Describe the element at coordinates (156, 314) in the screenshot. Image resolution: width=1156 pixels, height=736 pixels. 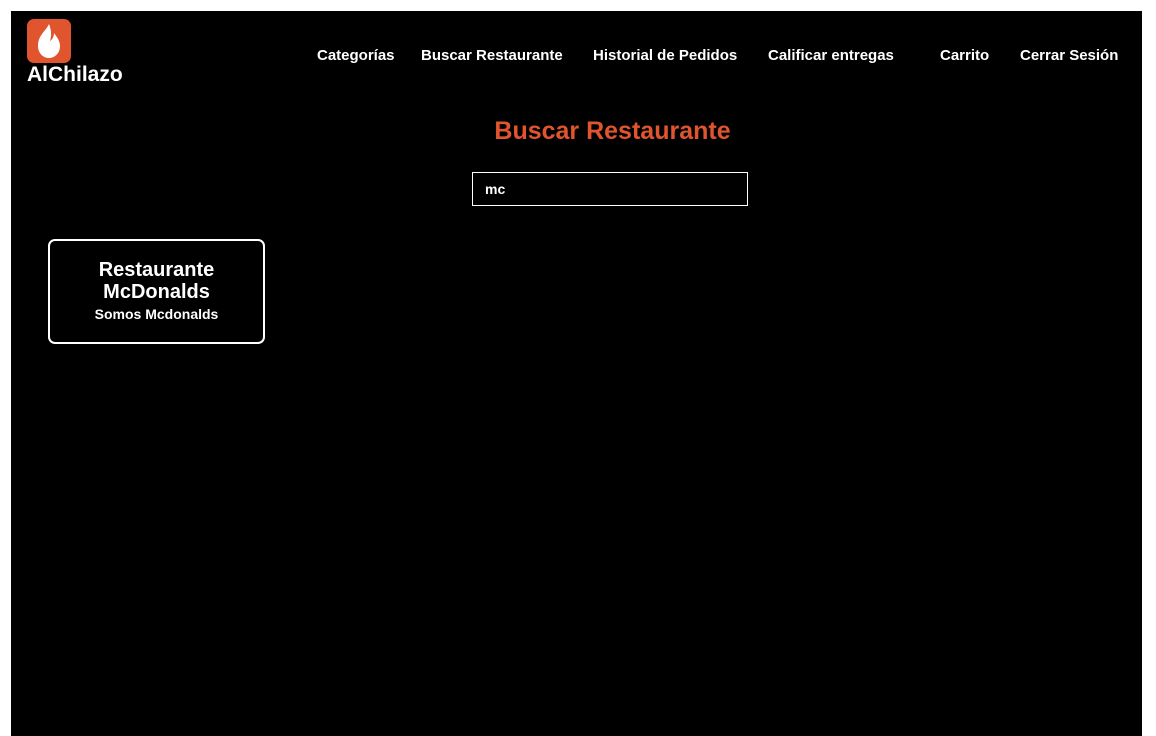
I see `restaurant-description: Somos Mcdonalds` at that location.